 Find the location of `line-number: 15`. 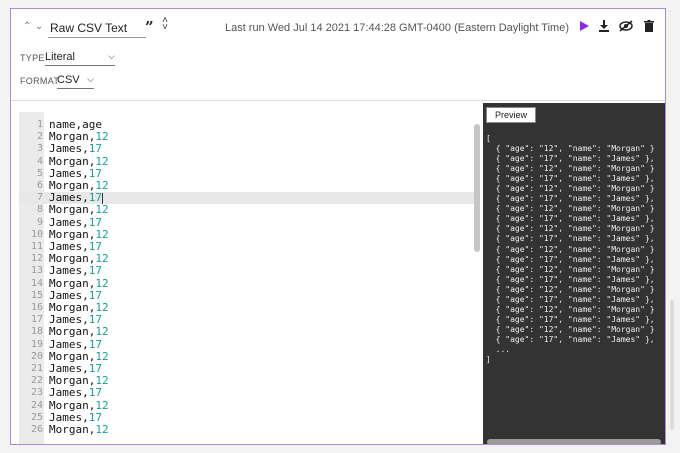

line-number: 15 is located at coordinates (36, 295).